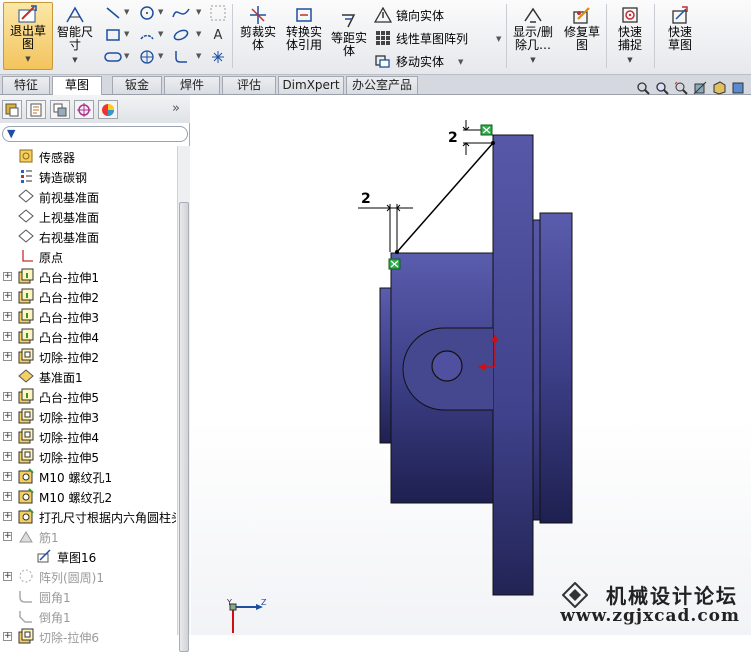 Image resolution: width=751 pixels, height=652 pixels. What do you see at coordinates (218, 13) in the screenshot?
I see `grid-icon` at bounding box center [218, 13].